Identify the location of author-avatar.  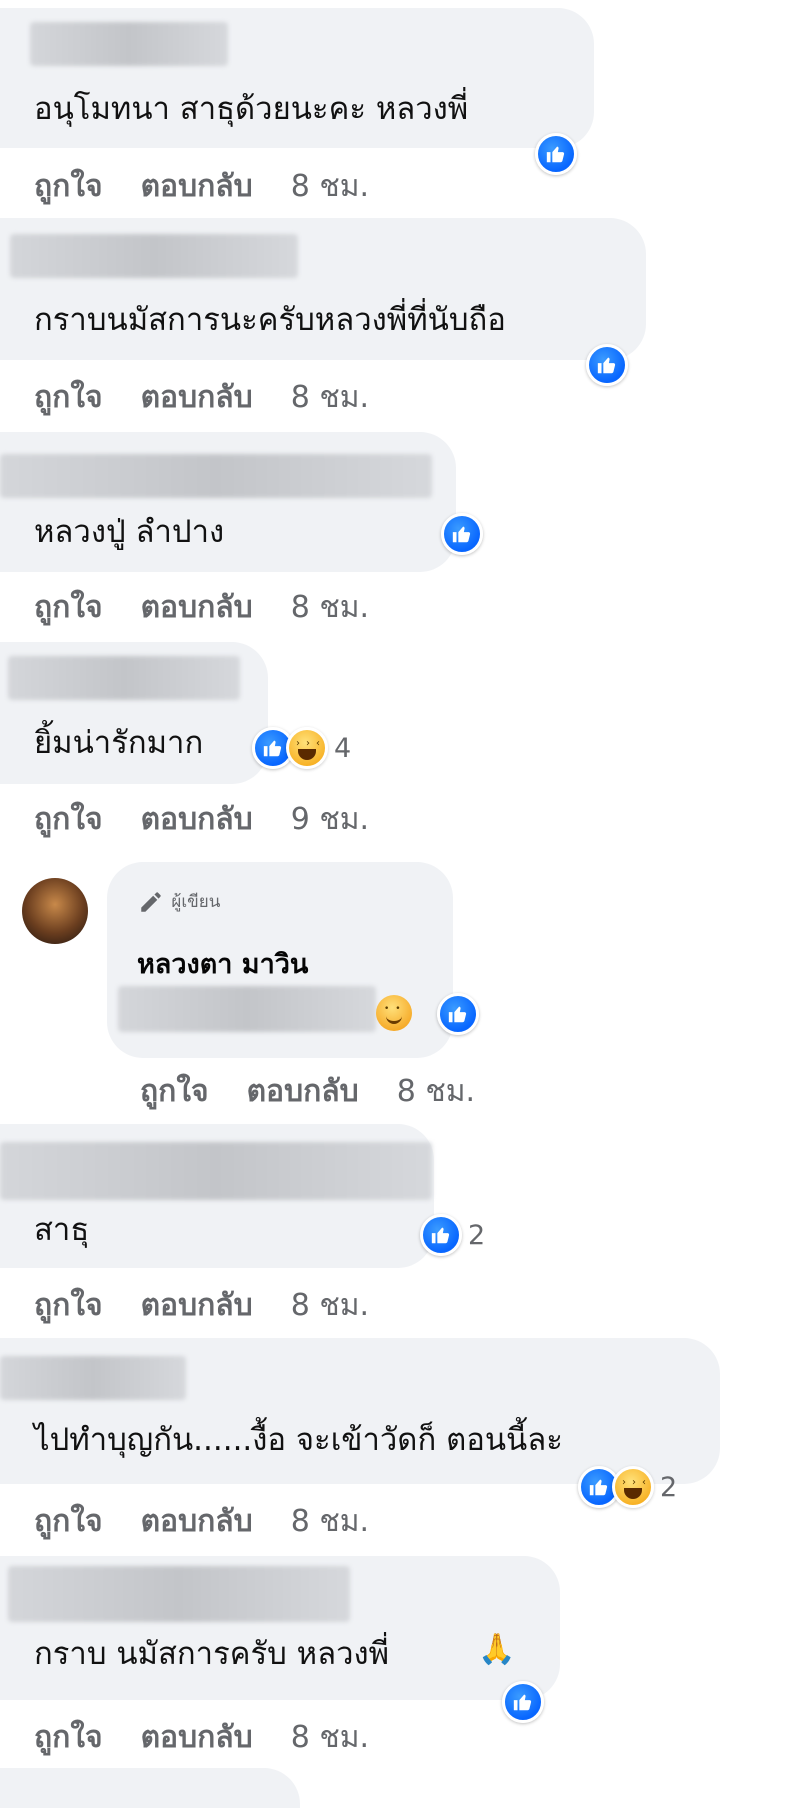
(55, 911).